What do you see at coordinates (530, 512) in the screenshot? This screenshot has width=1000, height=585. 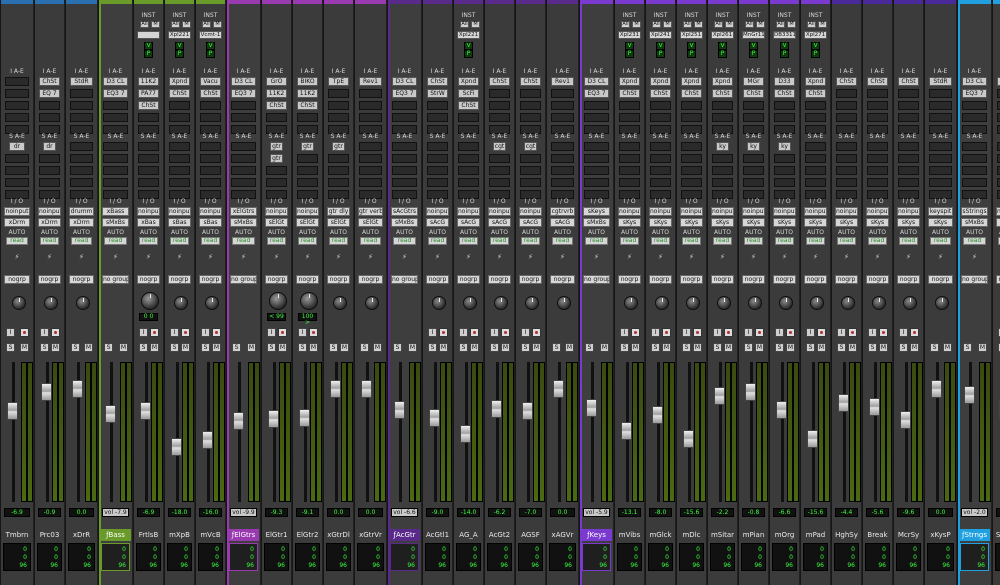 I see `volume-readout: -7.0` at bounding box center [530, 512].